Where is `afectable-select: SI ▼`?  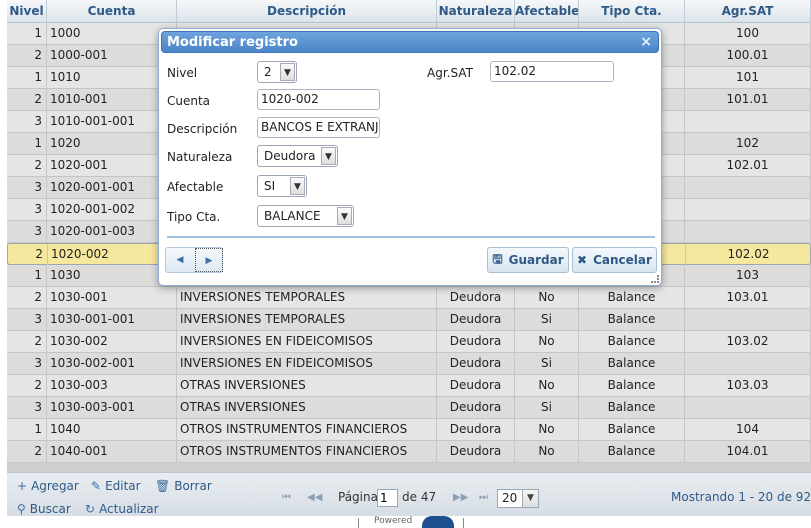
afectable-select: SI ▼ is located at coordinates (282, 186).